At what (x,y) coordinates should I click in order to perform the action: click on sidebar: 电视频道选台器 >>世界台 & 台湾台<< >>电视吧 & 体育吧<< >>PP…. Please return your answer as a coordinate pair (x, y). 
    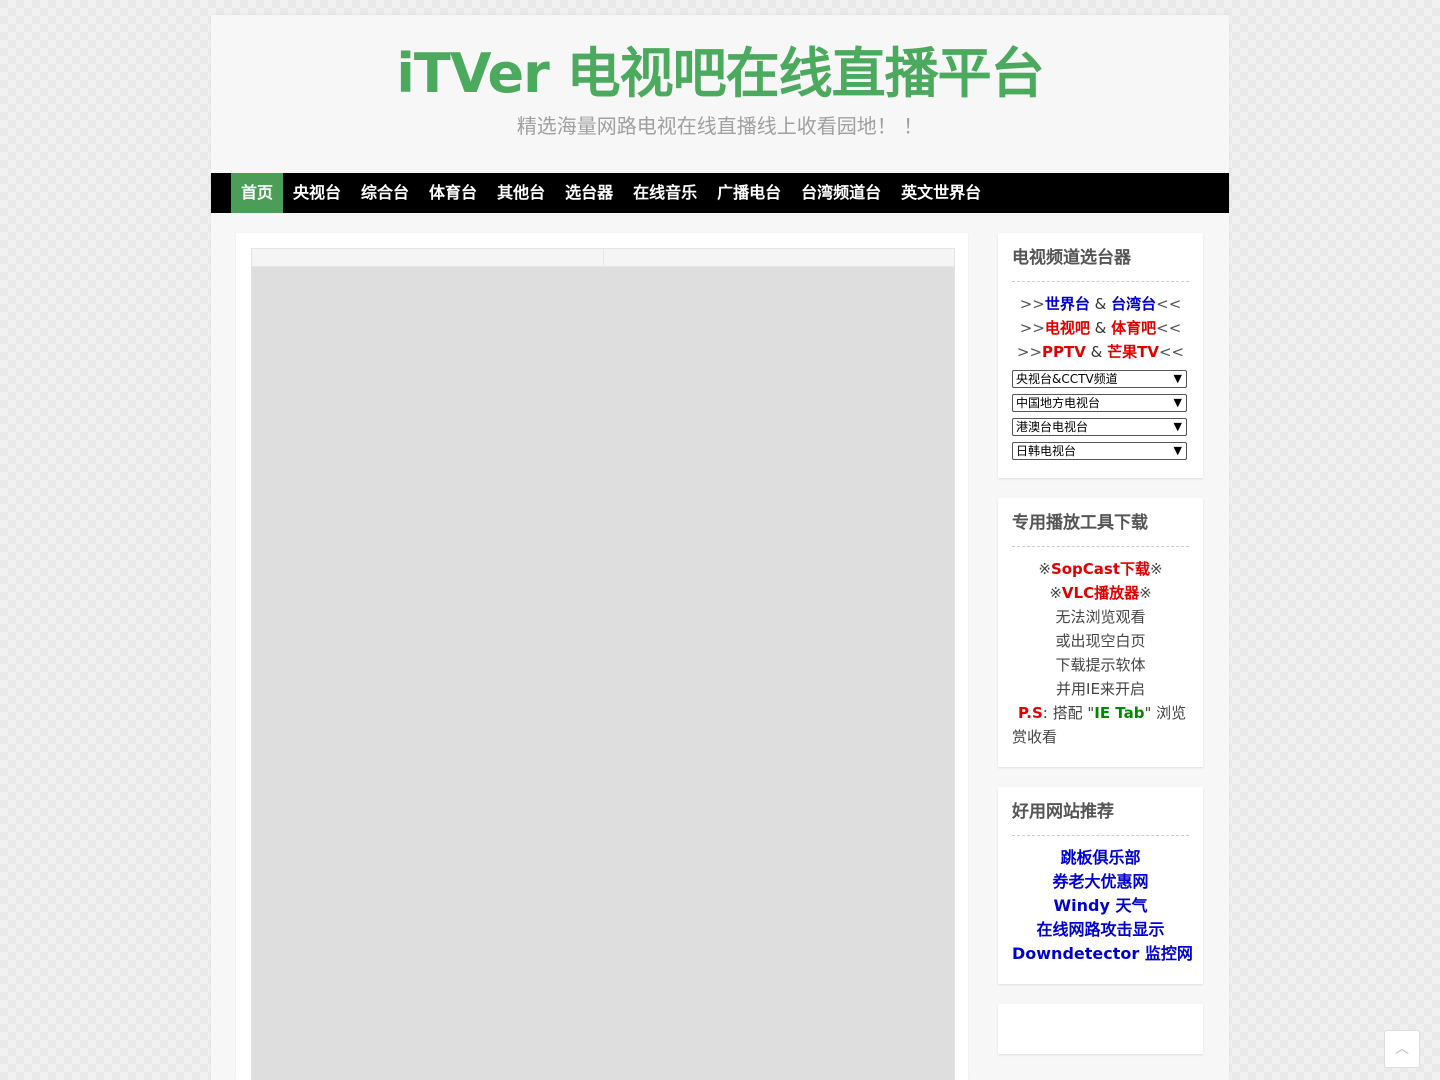
    Looking at the image, I should click on (1100, 653).